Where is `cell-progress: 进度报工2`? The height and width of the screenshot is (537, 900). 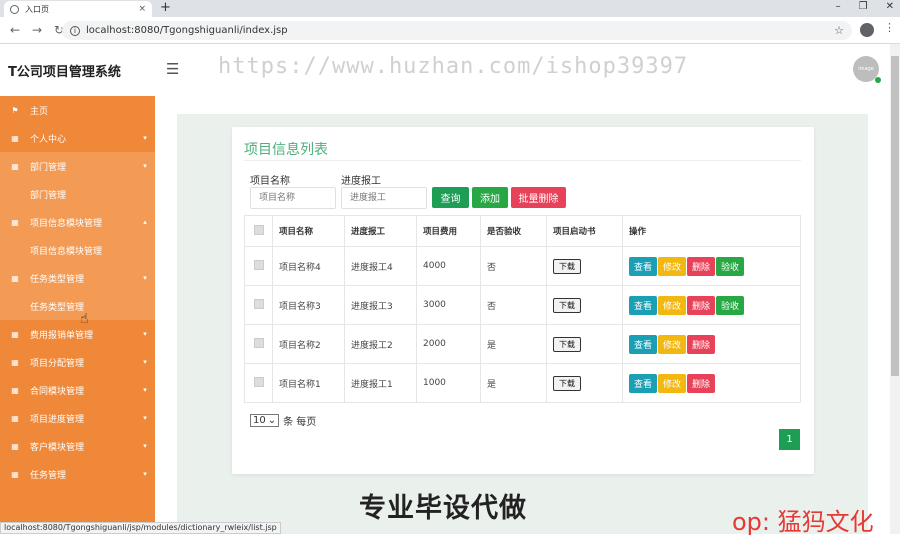 cell-progress: 进度报工2 is located at coordinates (380, 344).